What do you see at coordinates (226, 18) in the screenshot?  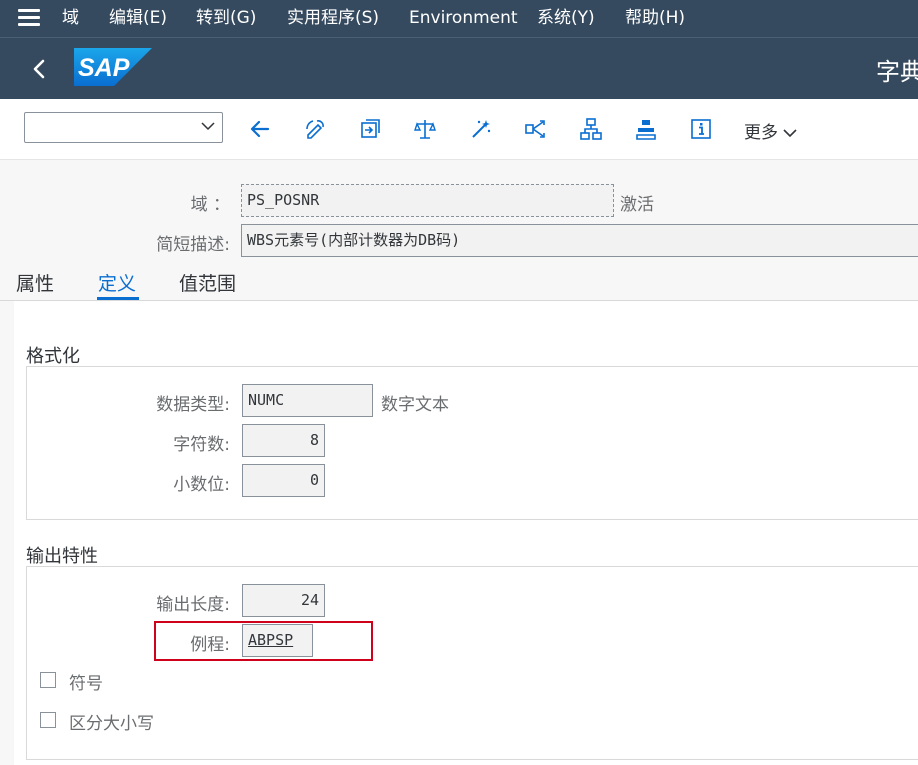 I see `menu-item-goto: 转到(G)` at bounding box center [226, 18].